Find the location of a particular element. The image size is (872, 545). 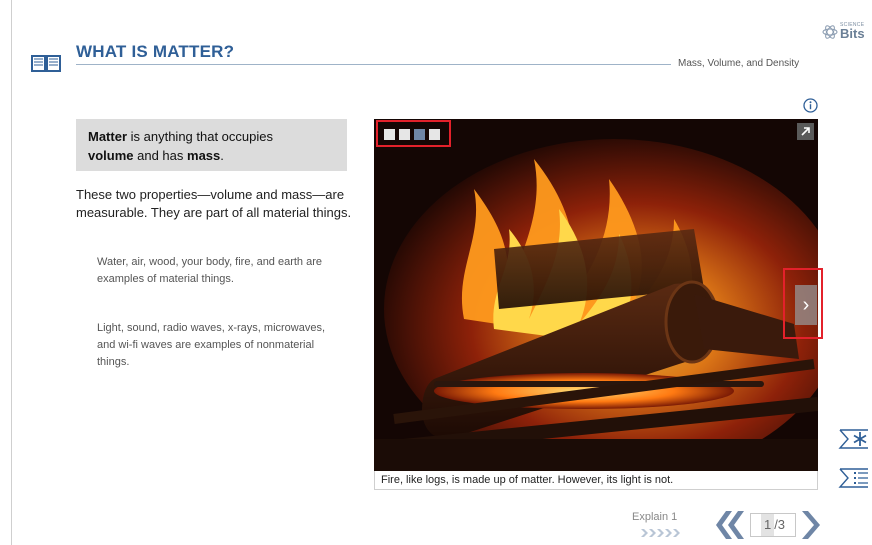

definition-text-1: is anything that occupies is located at coordinates (200, 136).